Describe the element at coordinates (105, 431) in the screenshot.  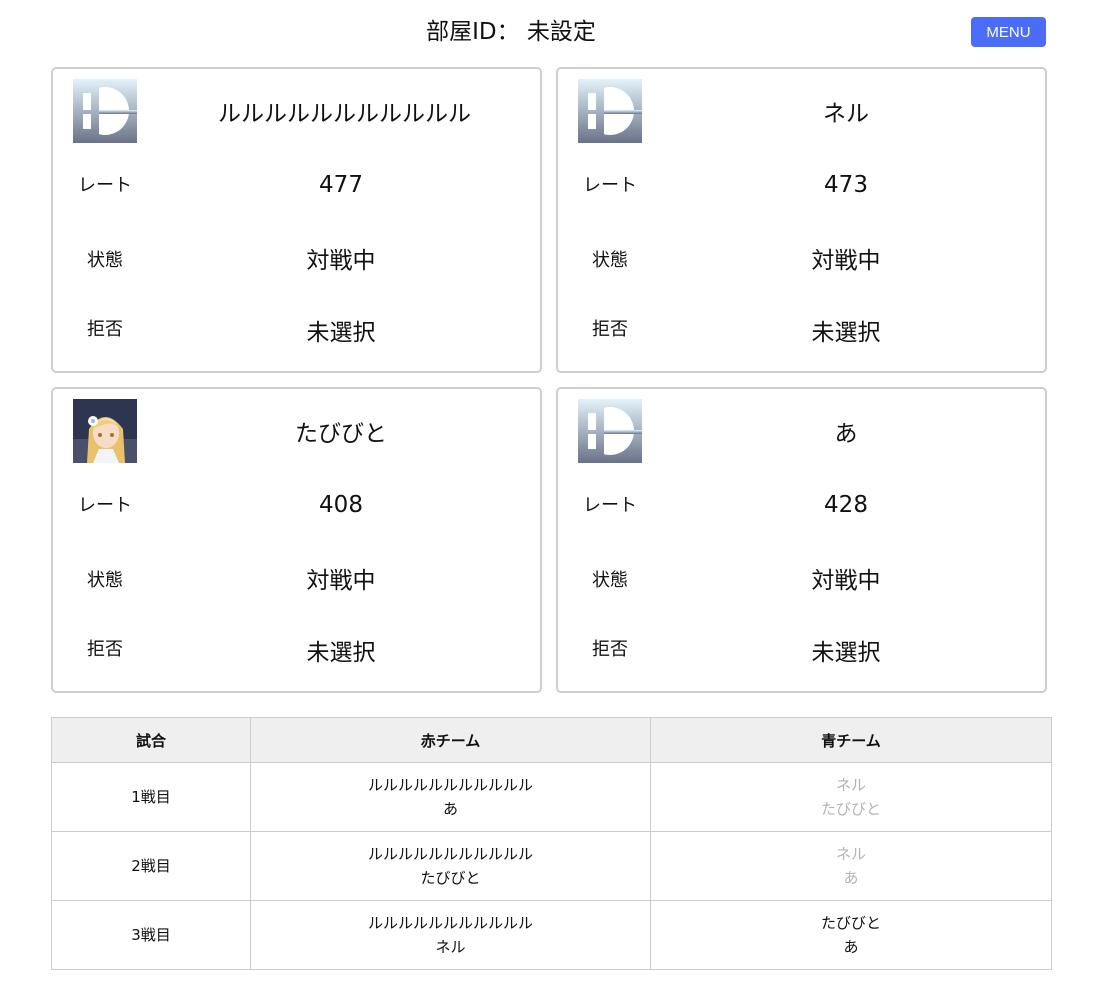
I see `anime-character-avatar` at that location.